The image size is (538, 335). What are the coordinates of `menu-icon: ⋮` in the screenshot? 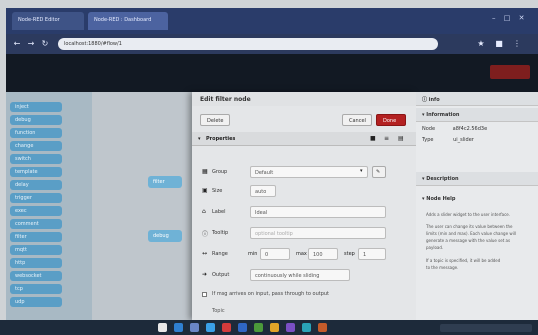 It's located at (517, 44).